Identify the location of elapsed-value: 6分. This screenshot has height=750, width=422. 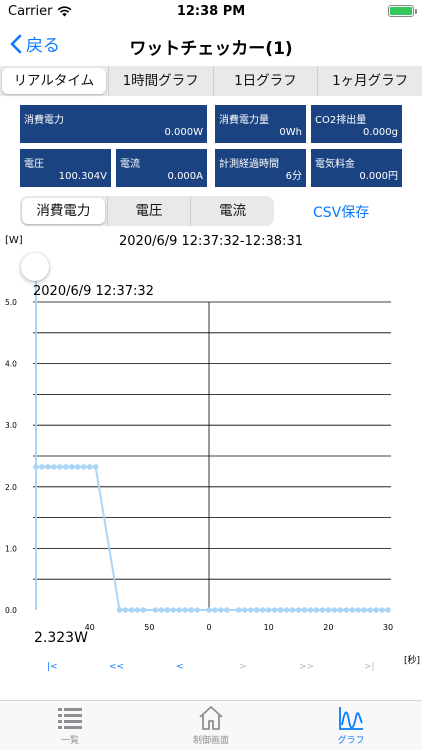
(293, 176).